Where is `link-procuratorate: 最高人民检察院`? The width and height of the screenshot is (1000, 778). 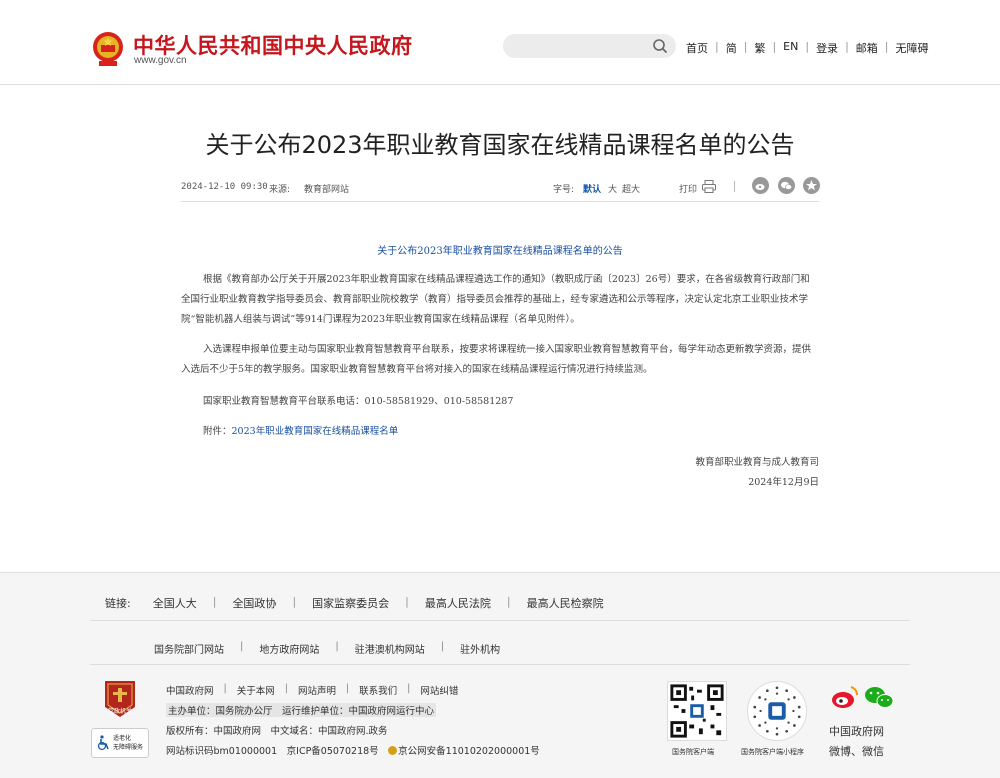 link-procuratorate: 最高人民检察院 is located at coordinates (565, 603).